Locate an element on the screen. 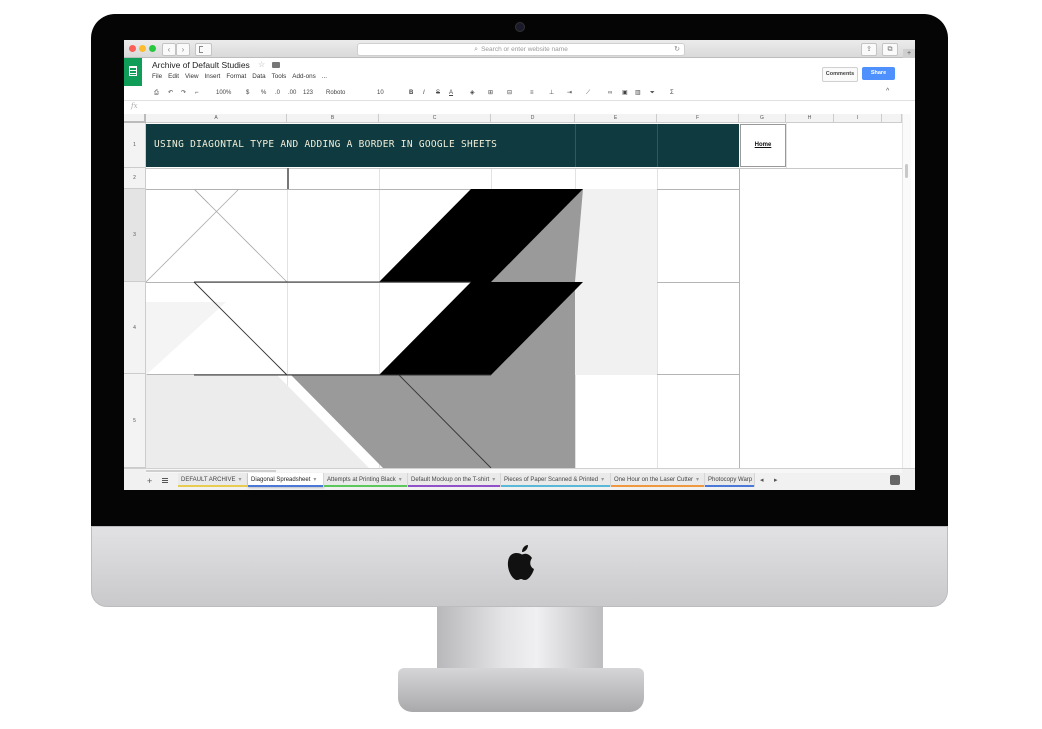 The height and width of the screenshot is (729, 1042). increase-decimals-button: .00 is located at coordinates (292, 93).